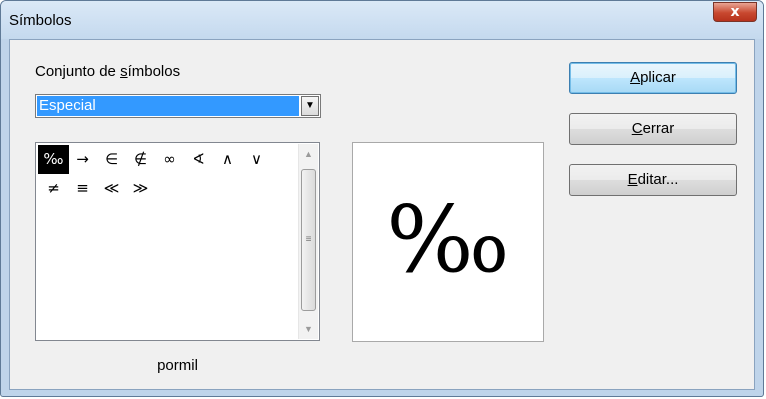 The width and height of the screenshot is (766, 399). I want to click on symbol-cell: ≫, so click(140, 188).